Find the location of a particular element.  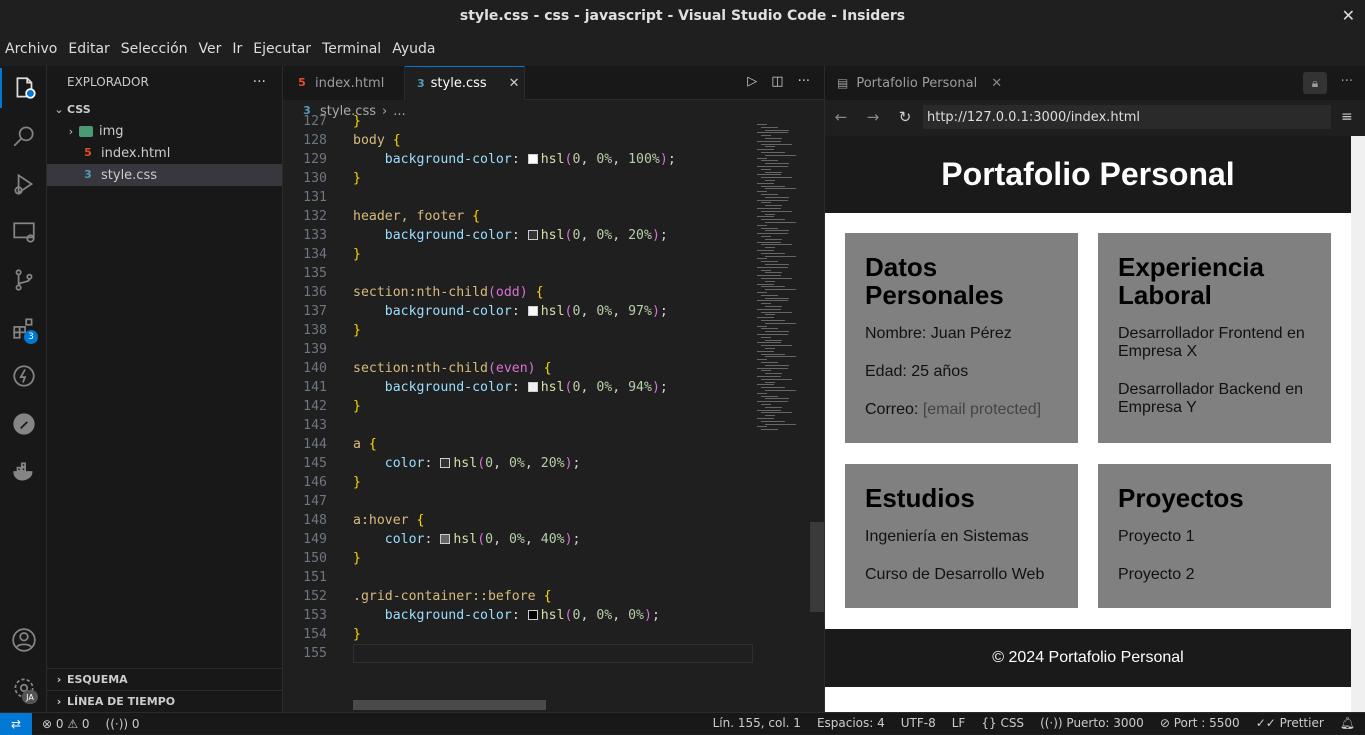

tree-item-img: › img is located at coordinates (164, 131).